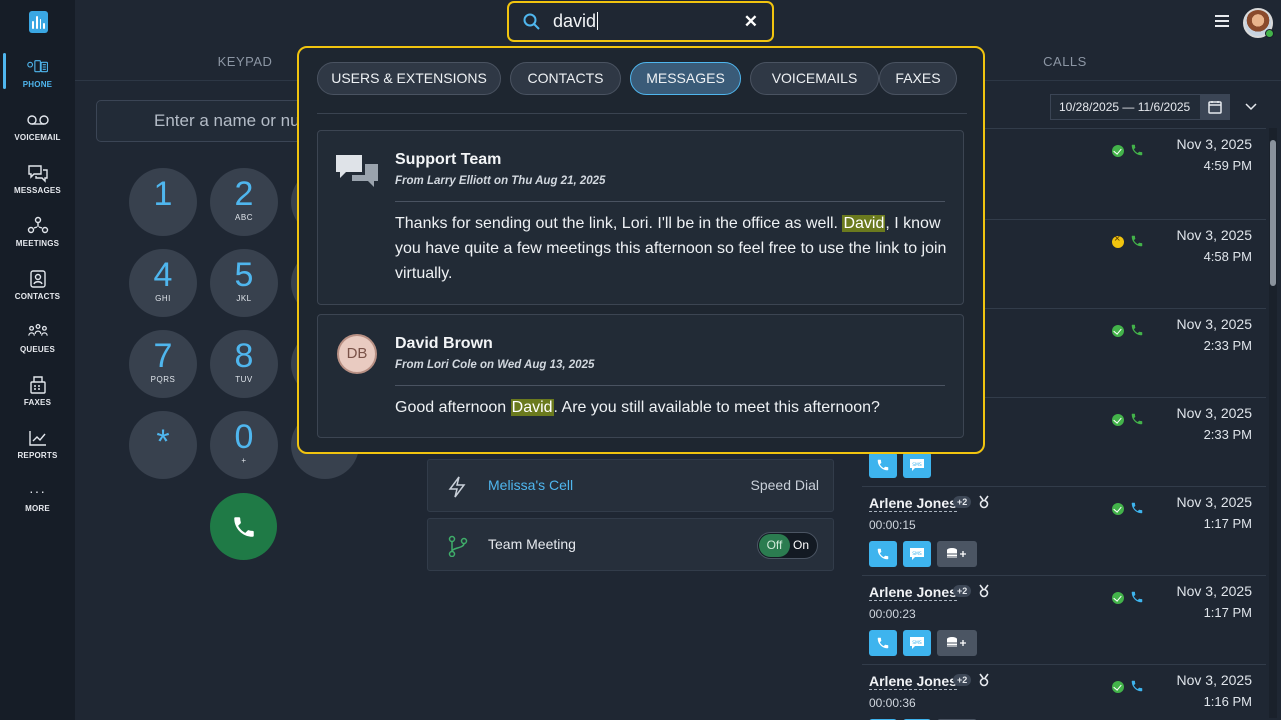 Image resolution: width=1281 pixels, height=720 pixels. I want to click on nav-item-more: ··· MORE, so click(37, 504).